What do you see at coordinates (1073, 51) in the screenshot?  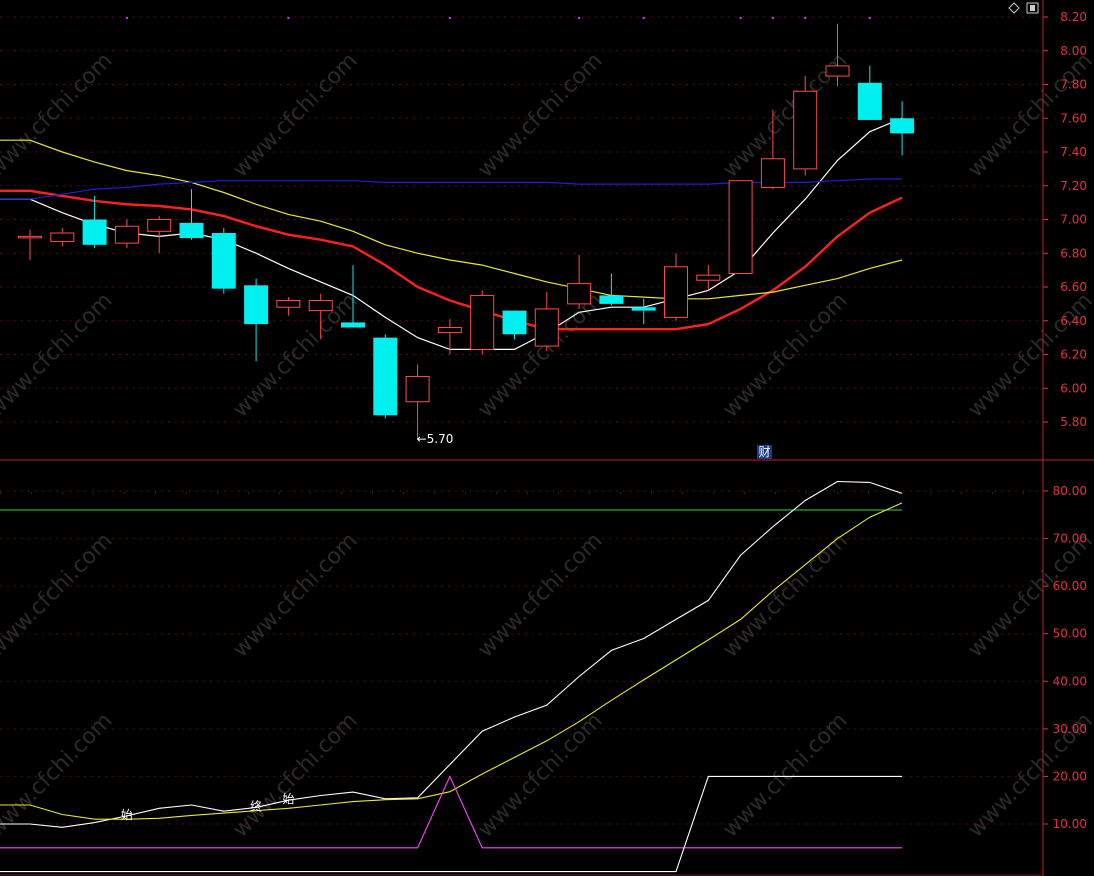 I see `y-tick-label: 8.00` at bounding box center [1073, 51].